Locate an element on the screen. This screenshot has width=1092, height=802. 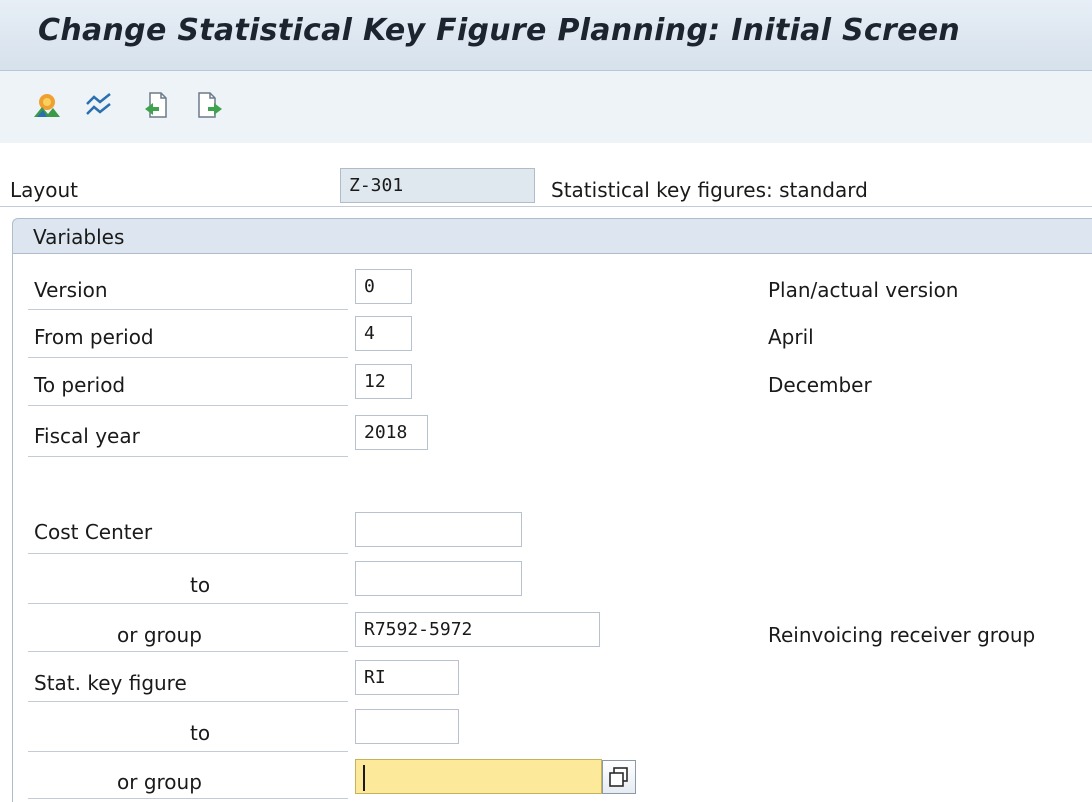
cost-center-group-label: or group is located at coordinates (159, 635).